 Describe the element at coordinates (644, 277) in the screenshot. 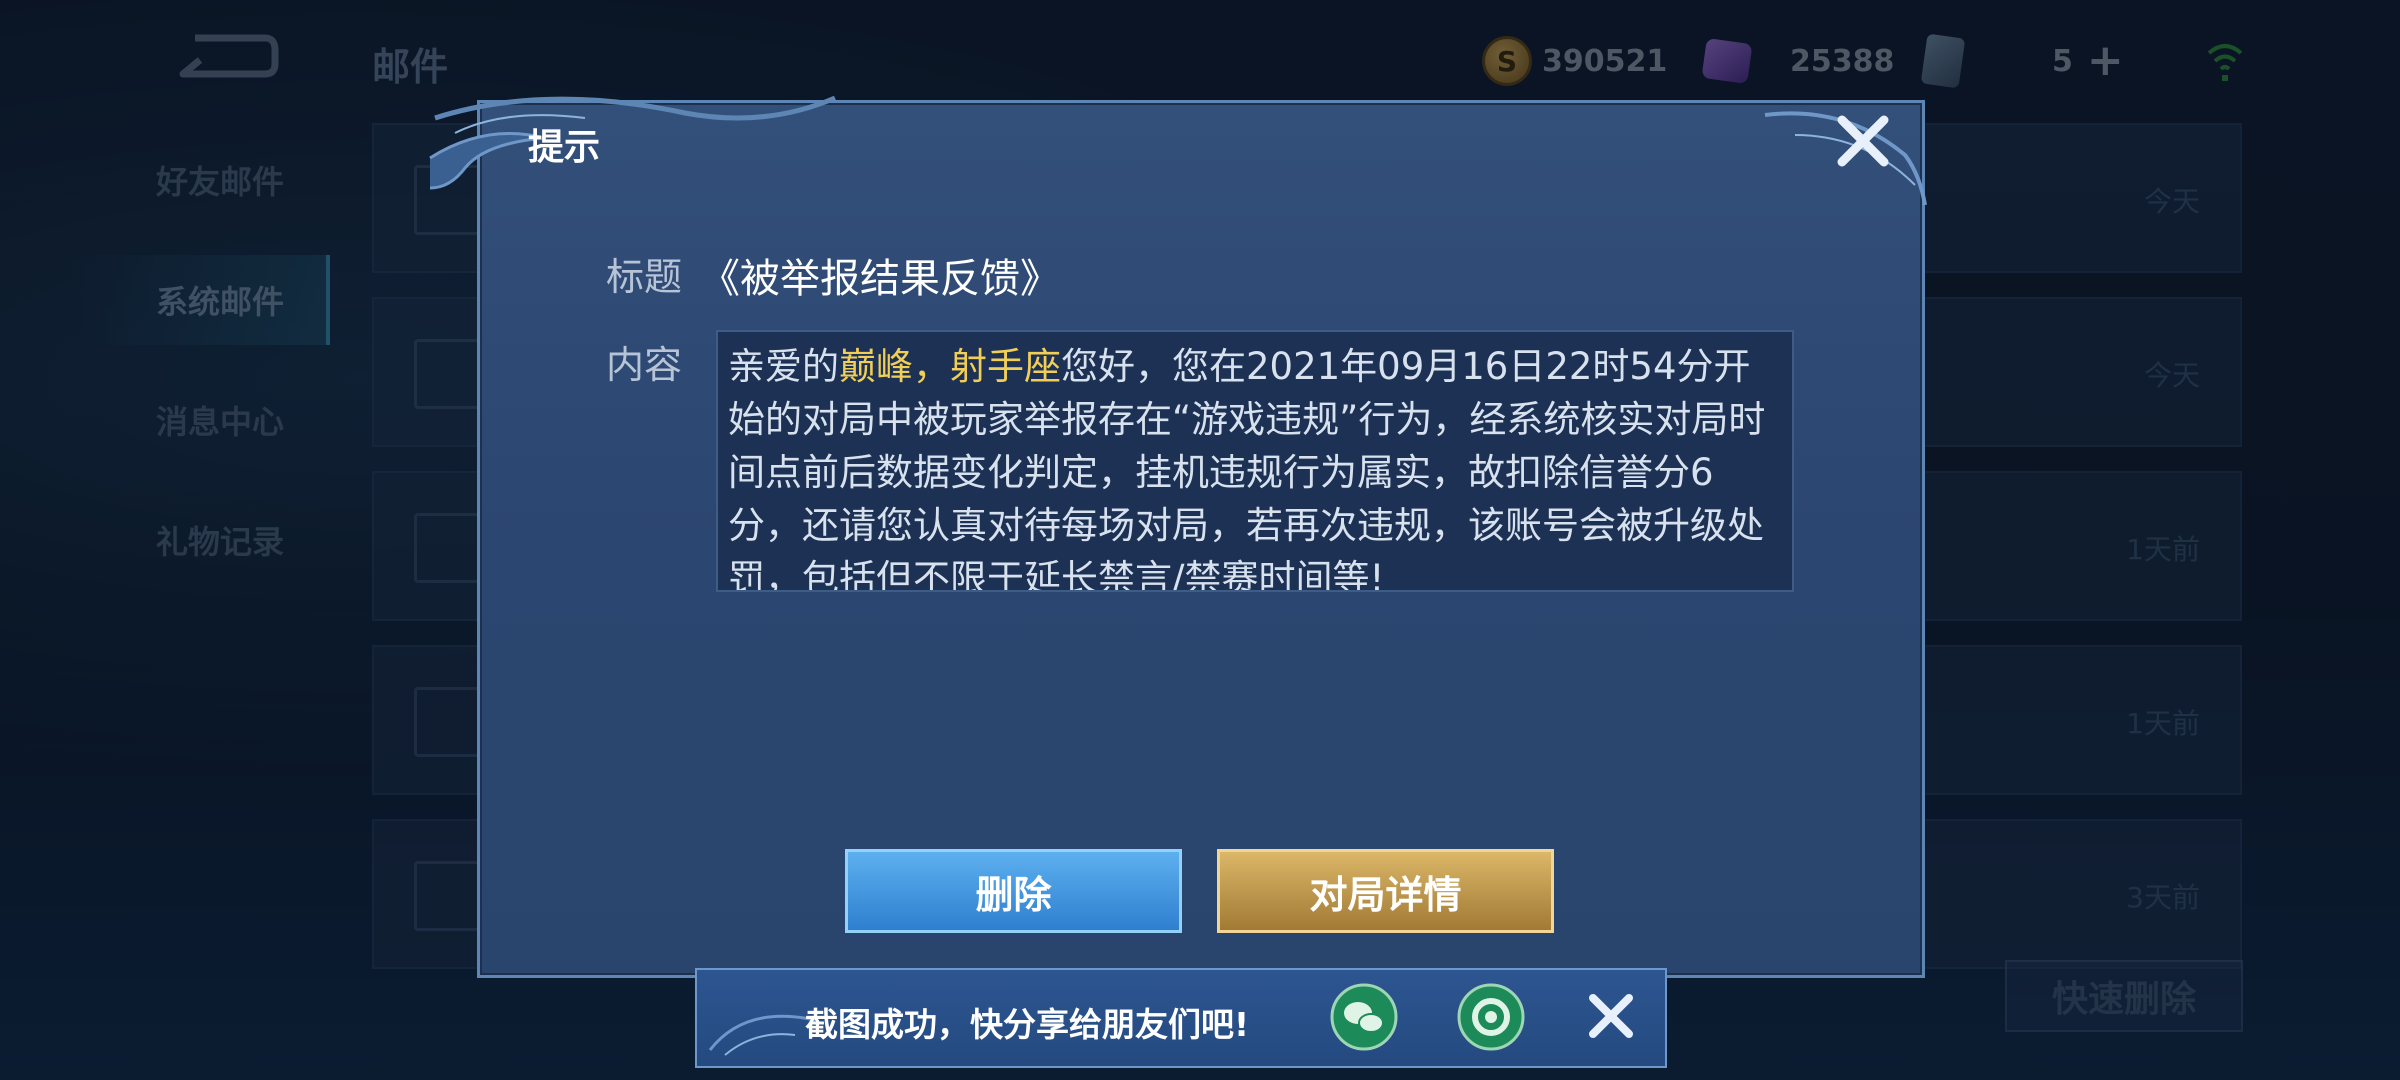

I see `title-label: 标题` at that location.